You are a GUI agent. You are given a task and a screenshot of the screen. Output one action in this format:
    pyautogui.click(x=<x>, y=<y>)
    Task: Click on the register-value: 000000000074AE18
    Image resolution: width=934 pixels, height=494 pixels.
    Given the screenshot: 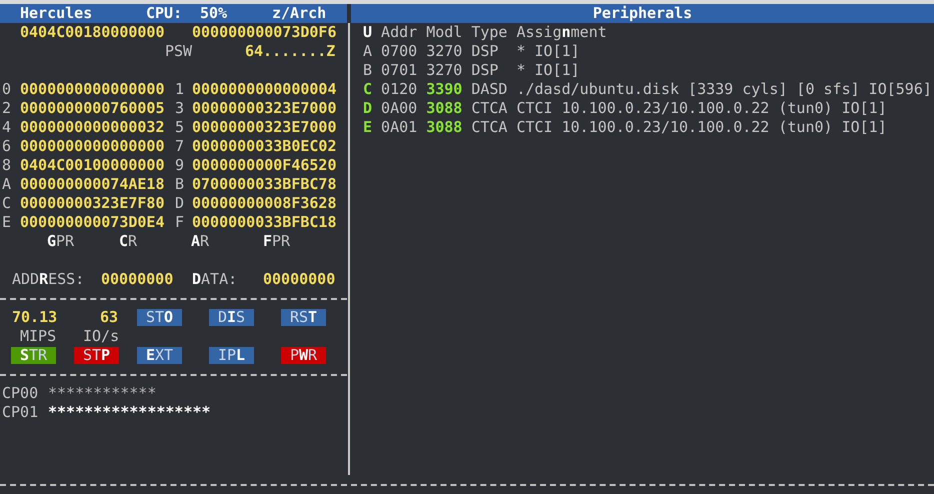 What is the action you would take?
    pyautogui.click(x=93, y=184)
    